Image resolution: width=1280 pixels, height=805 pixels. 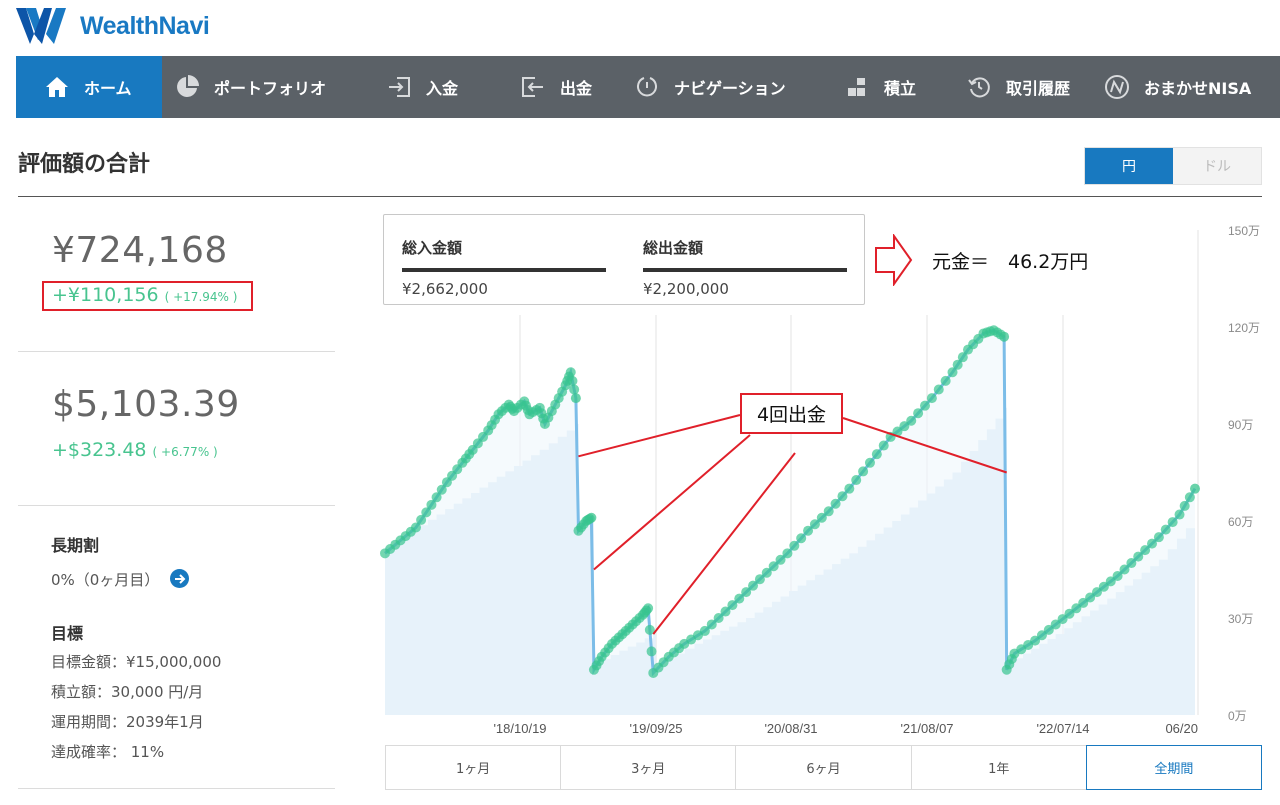 I want to click on chart-tooltip: 総入金額 ¥2,662,000 総出金額 ¥2,200,000, so click(x=624, y=259).